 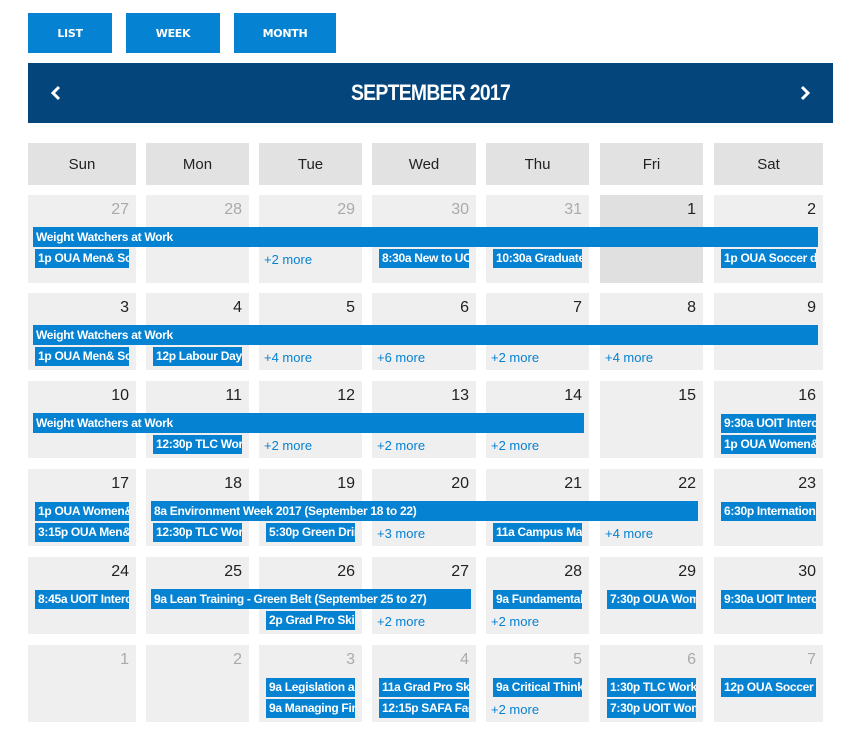 I want to click on calendar-event: 3:15p OUA Men& Soccer, so click(x=82, y=532).